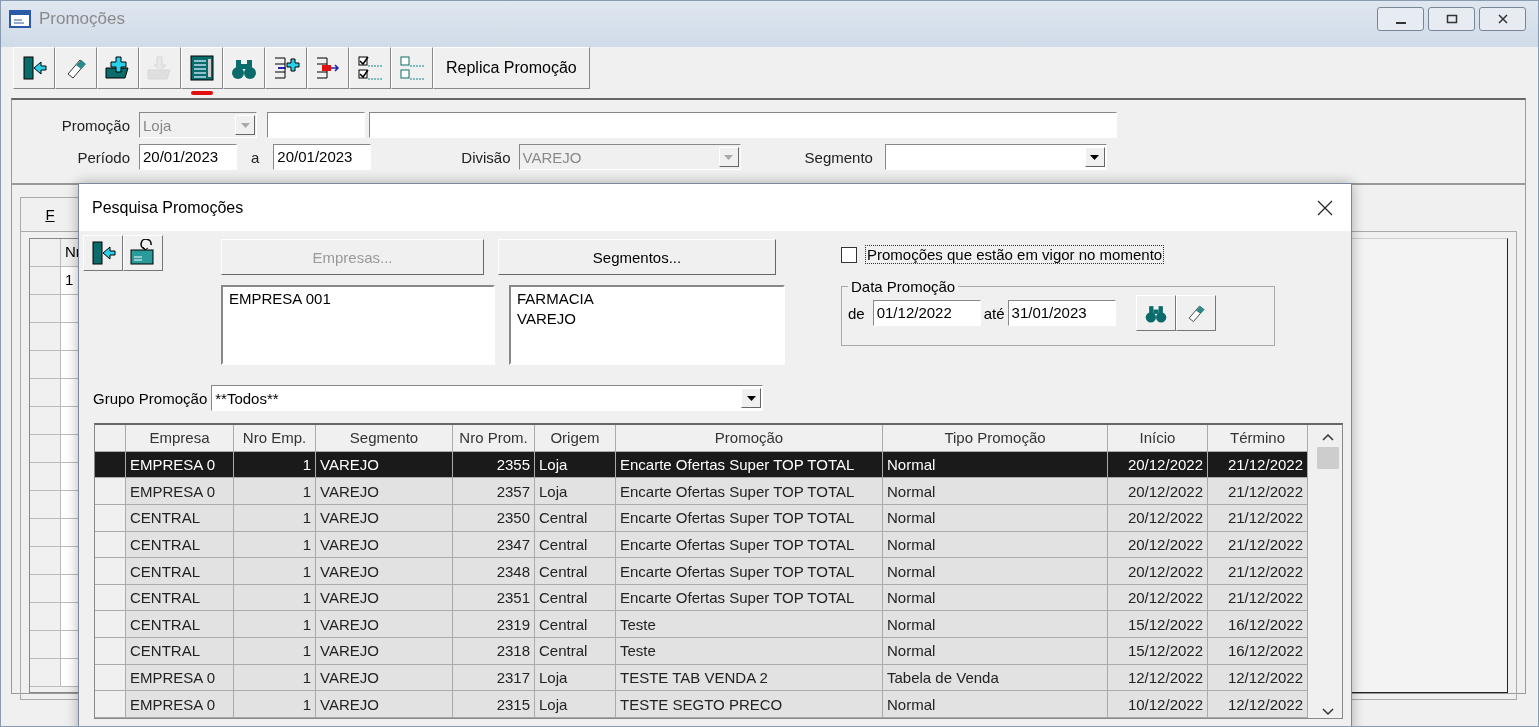 Image resolution: width=1539 pixels, height=727 pixels. I want to click on table-row: EMPRESA 0 1 VAREJO 2355 Loja Encarte Ofertas Super TOP TOTAL Normal 20/12/2022 21/12/2022, so click(701, 465).